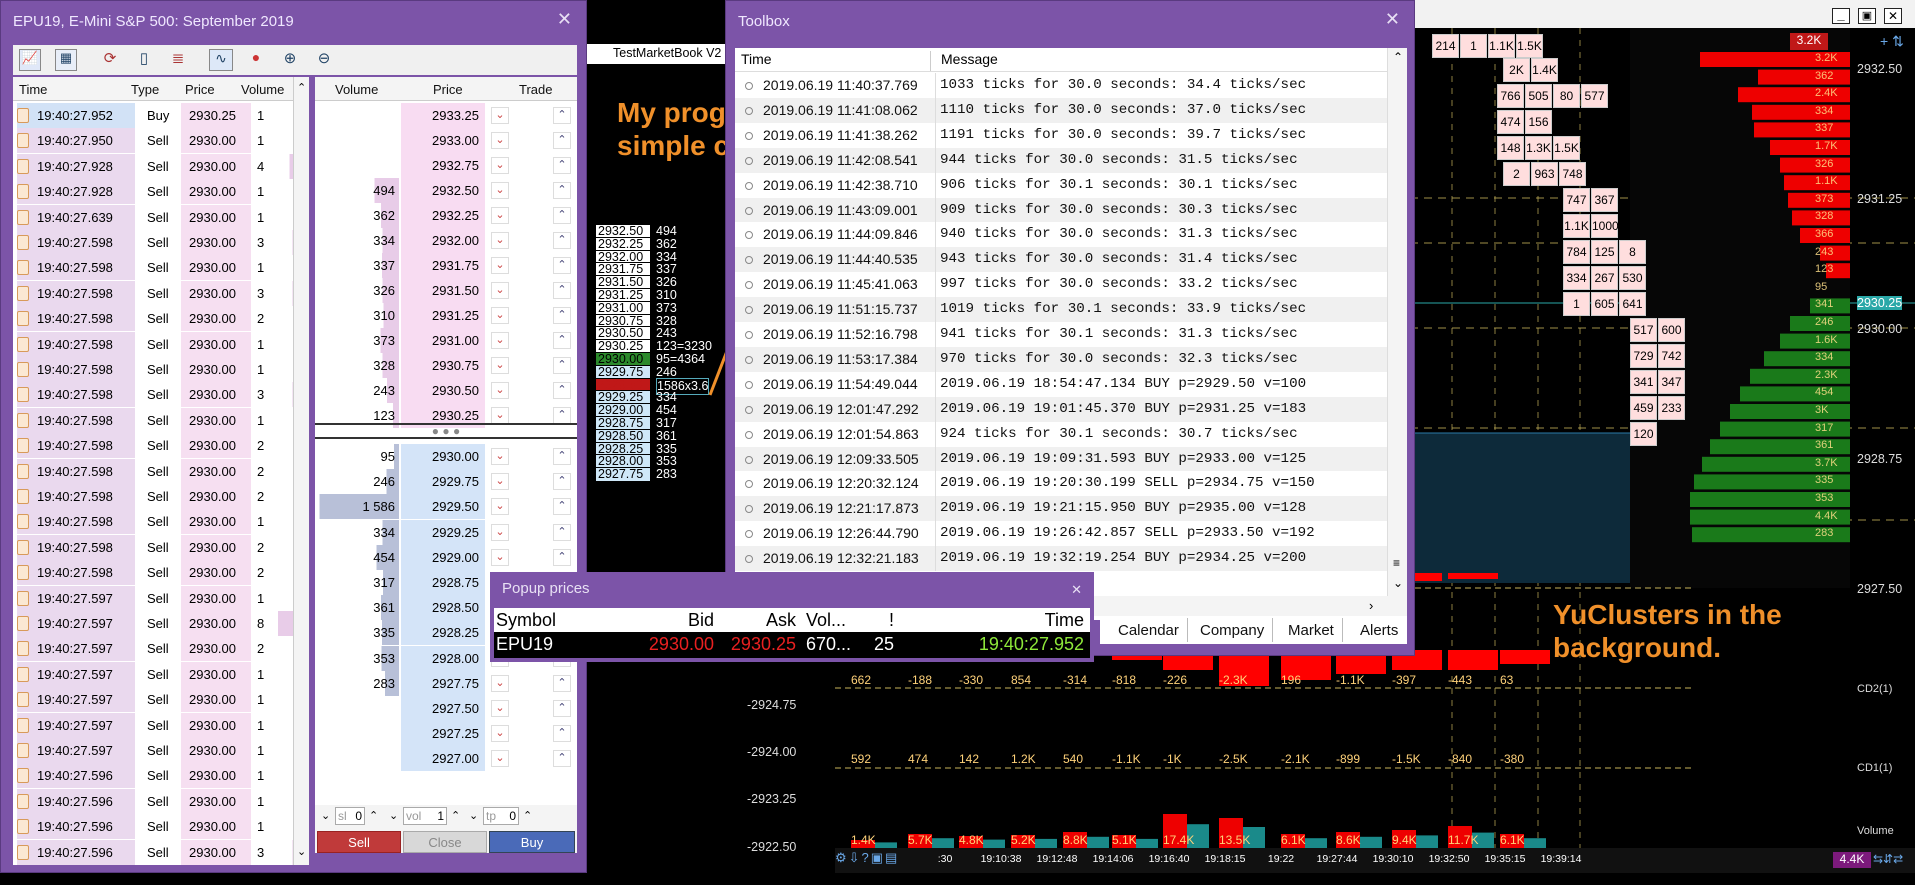 The width and height of the screenshot is (1915, 885). I want to click on dom-row: 494 2932.50 ⌄ ⌃, so click(446, 190).